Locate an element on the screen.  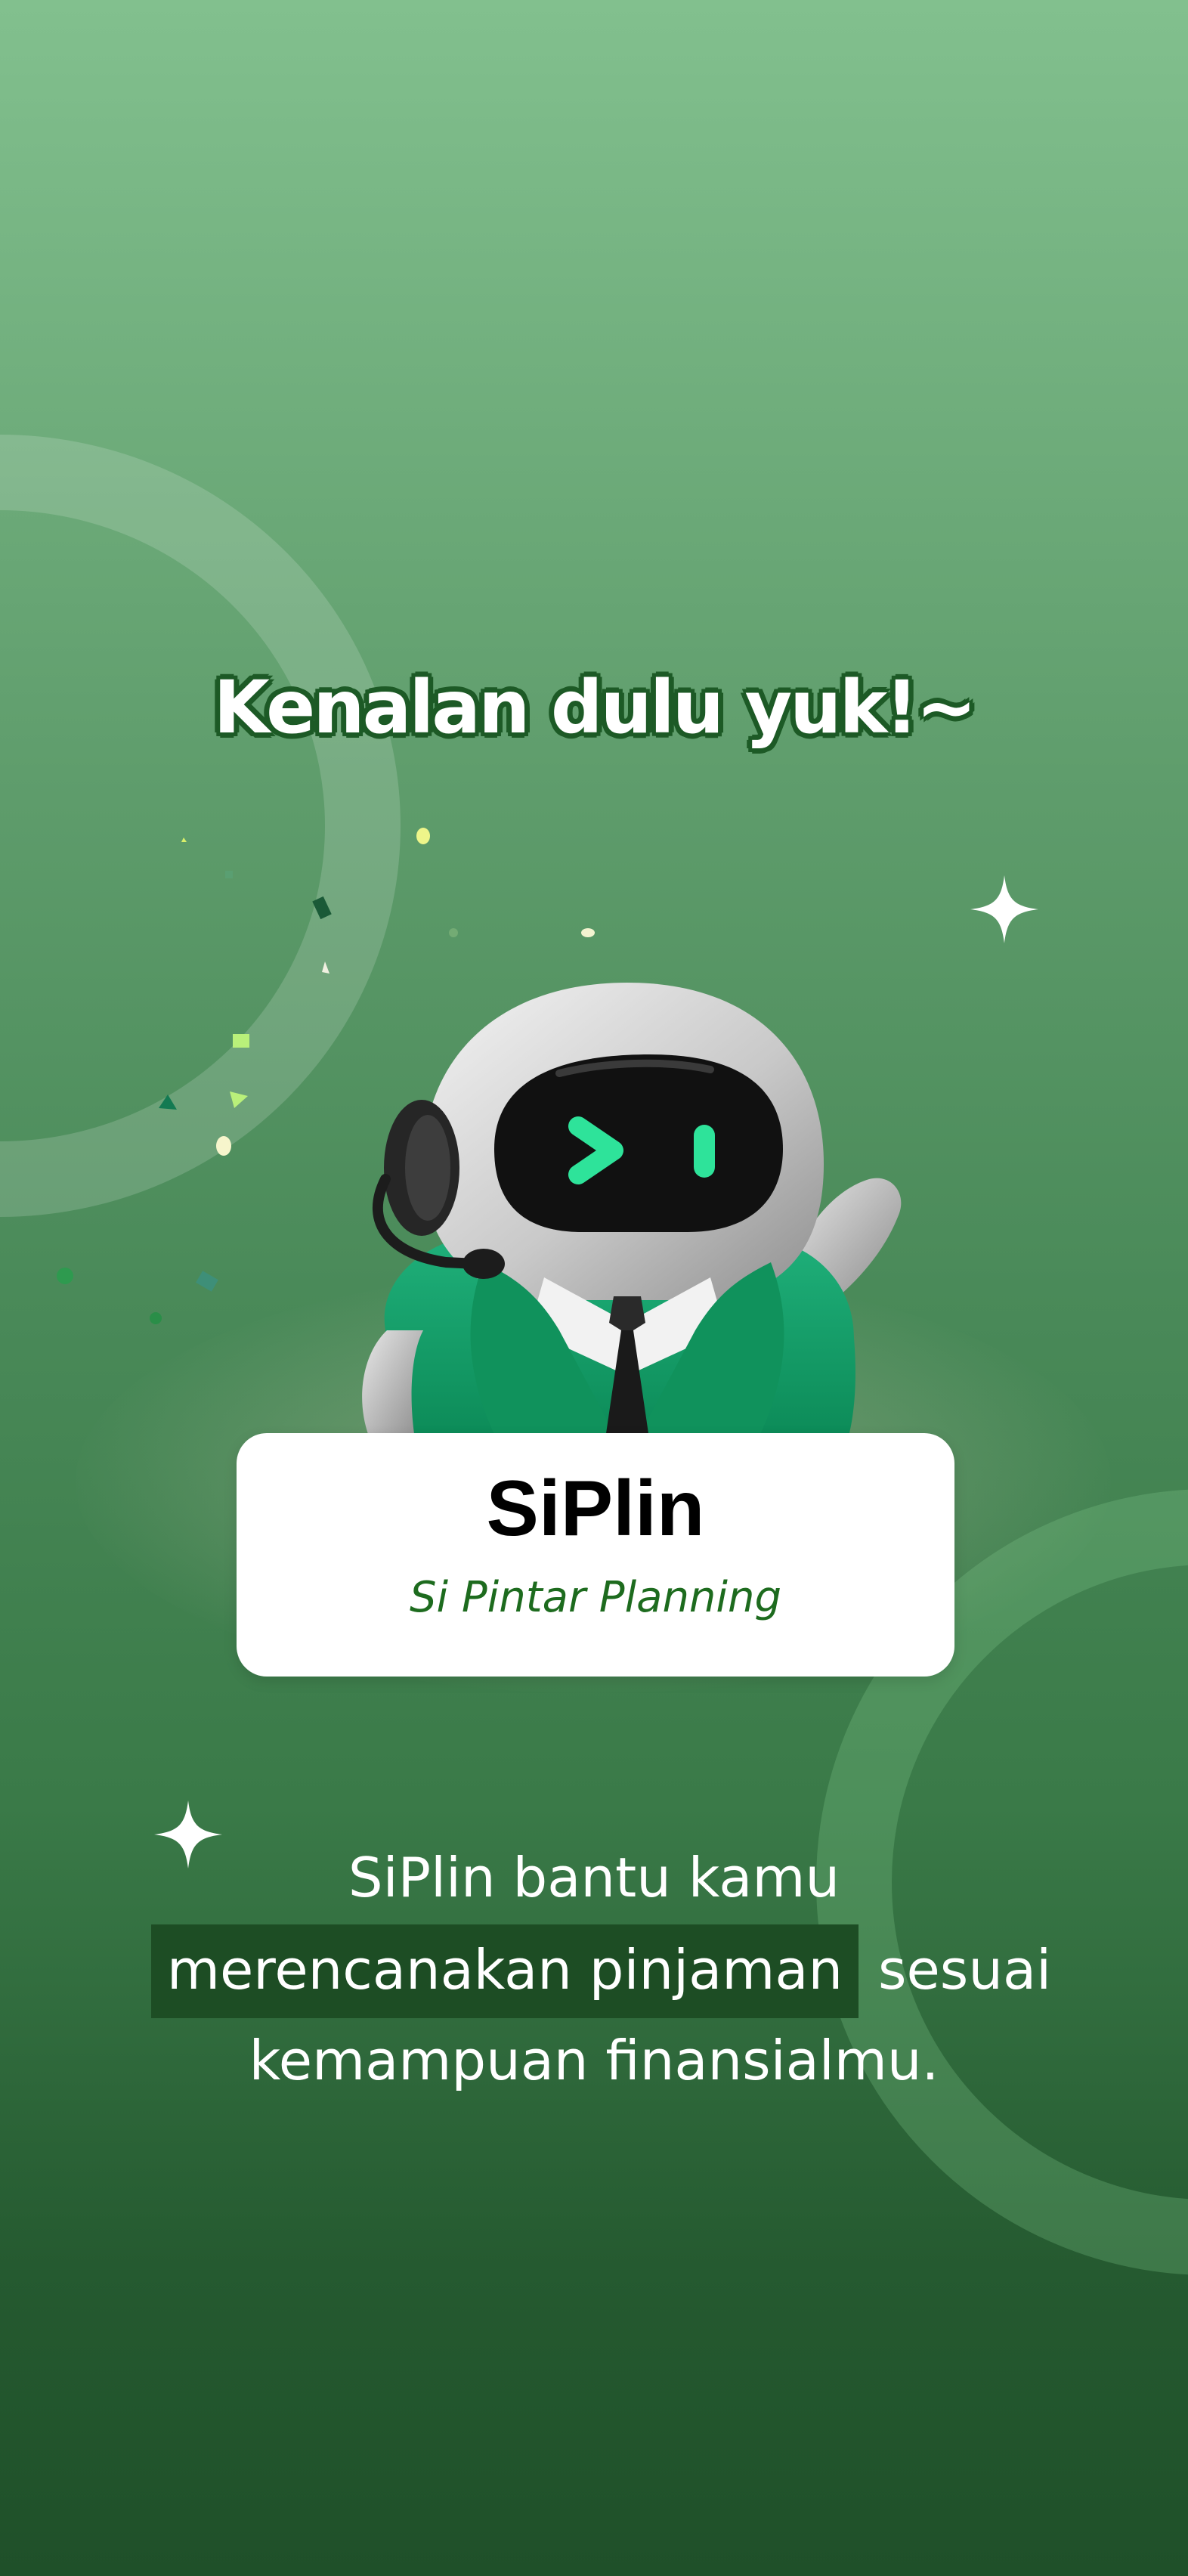
mascot-name: SiPlin is located at coordinates (595, 1509).